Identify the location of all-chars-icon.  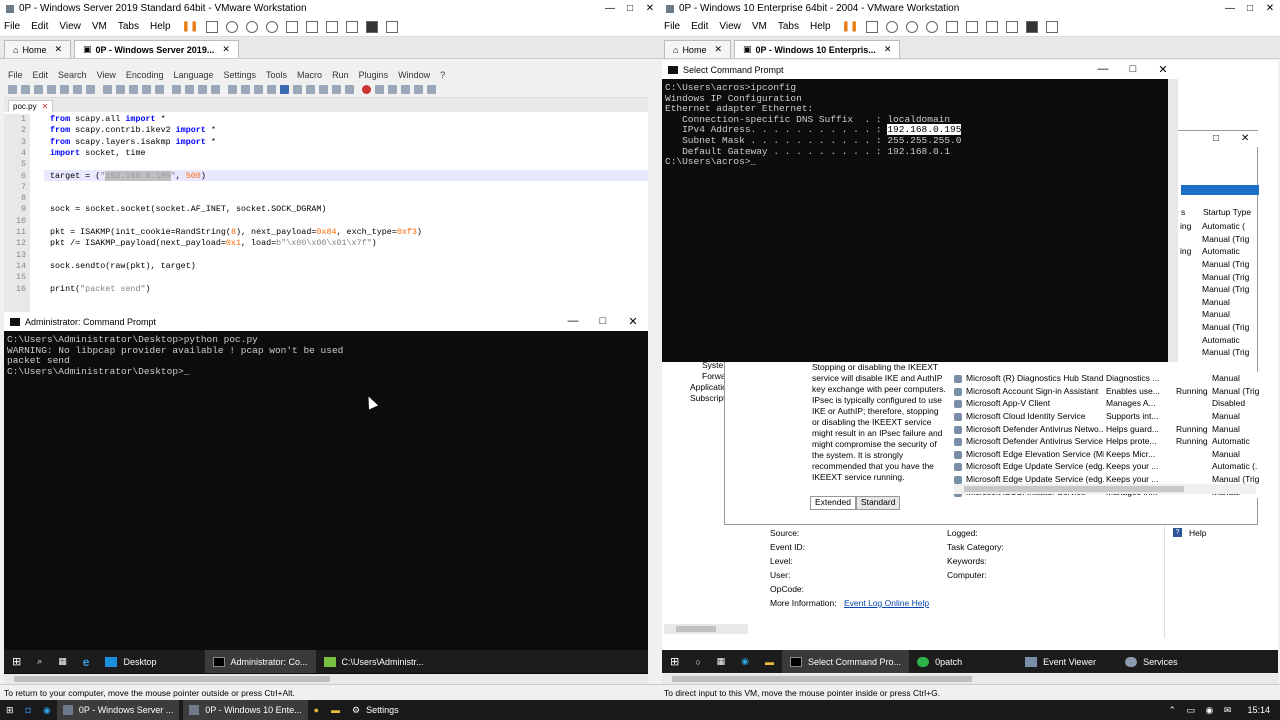
(271, 89).